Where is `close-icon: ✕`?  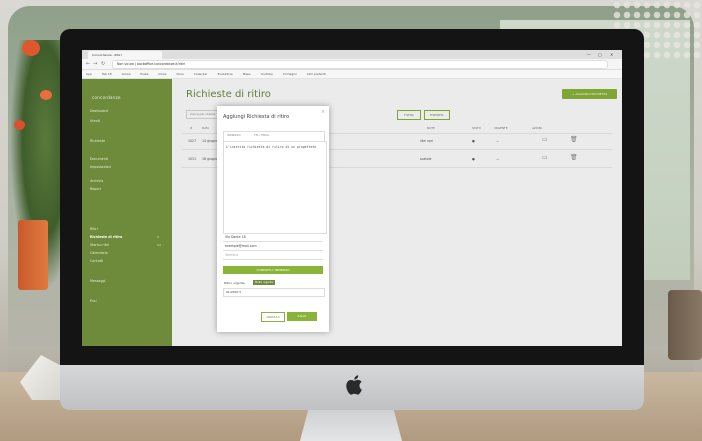 close-icon: ✕ is located at coordinates (611, 54).